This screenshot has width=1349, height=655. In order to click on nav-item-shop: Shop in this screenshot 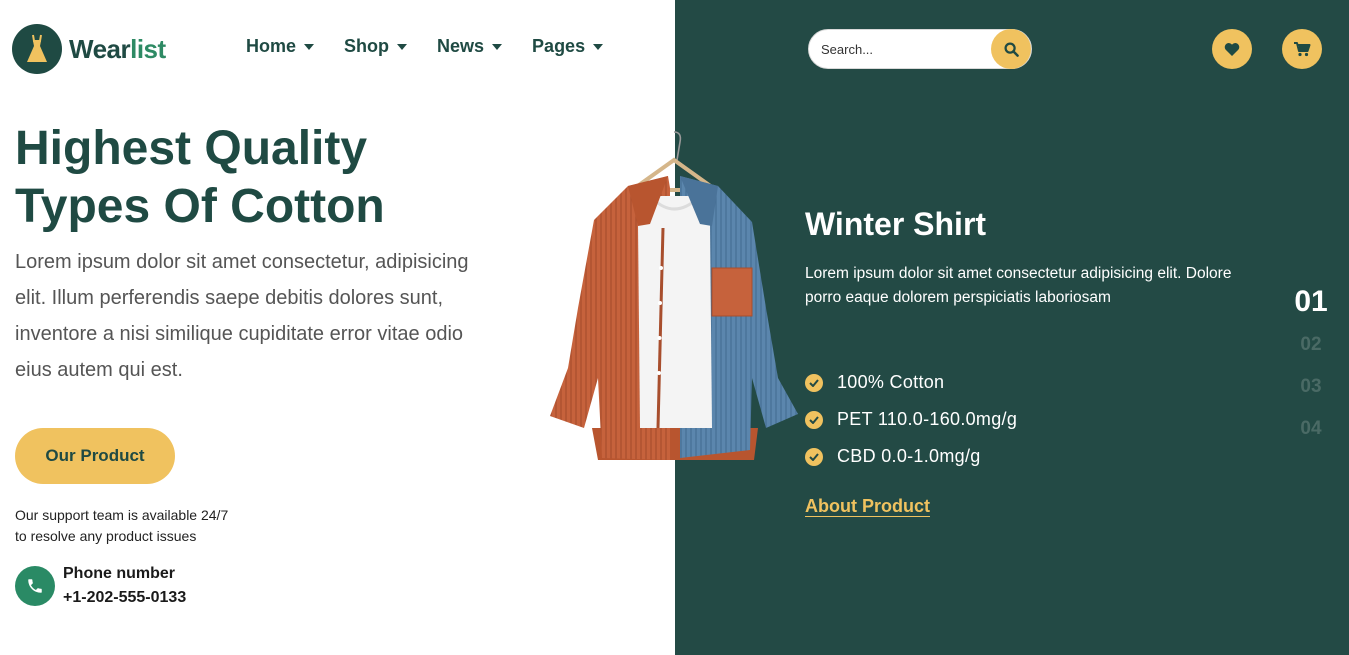, I will do `click(376, 46)`.